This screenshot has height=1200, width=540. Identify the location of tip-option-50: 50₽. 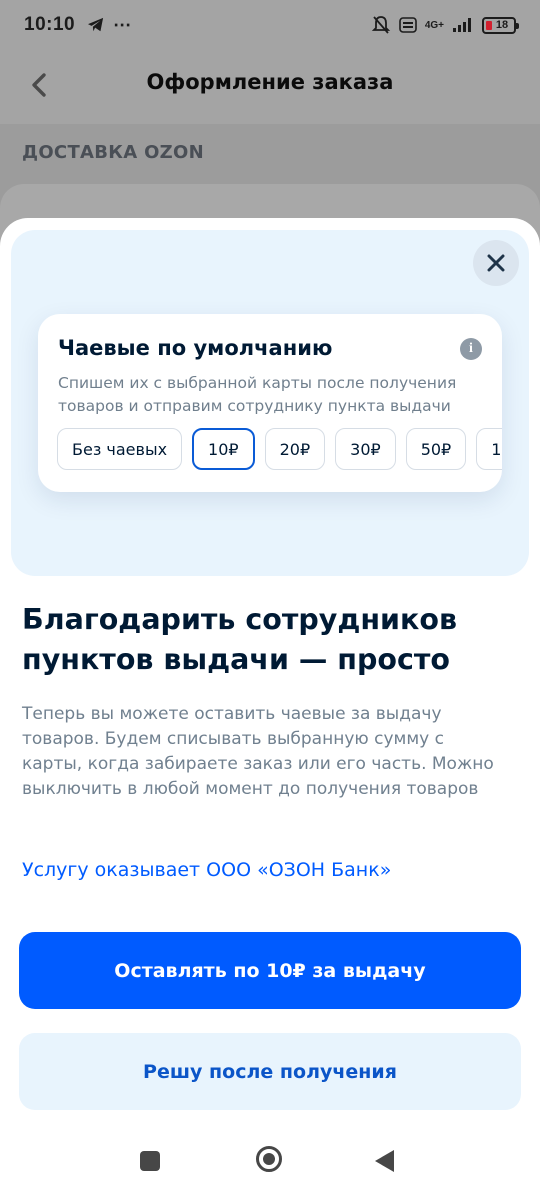
(436, 449).